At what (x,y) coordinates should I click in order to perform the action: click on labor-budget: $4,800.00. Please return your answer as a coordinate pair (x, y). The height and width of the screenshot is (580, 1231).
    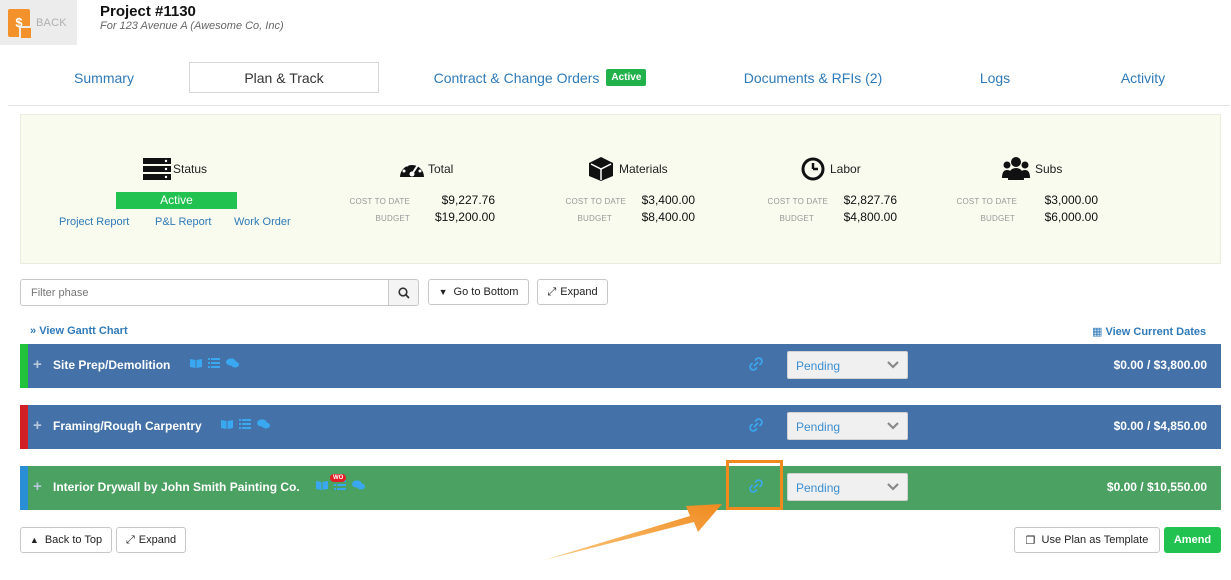
    Looking at the image, I should click on (870, 217).